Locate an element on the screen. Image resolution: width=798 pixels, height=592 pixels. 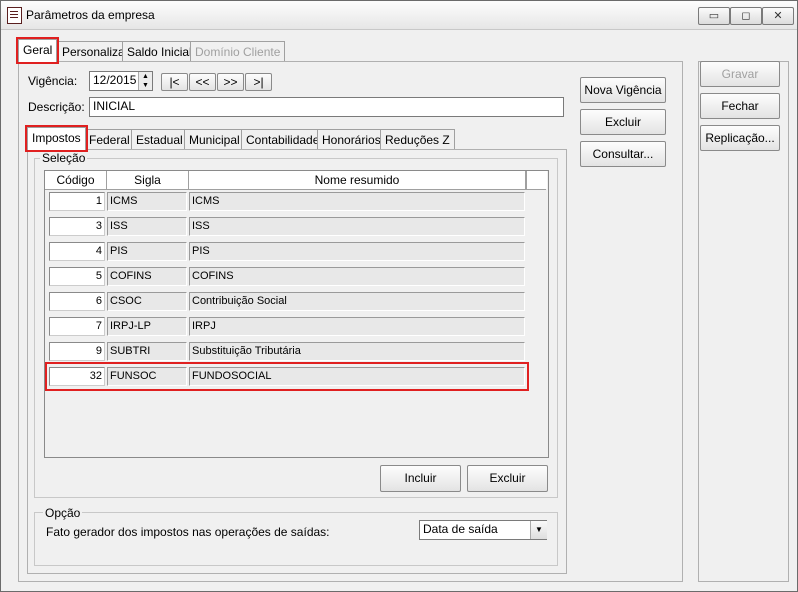
cell-sigla: PIS is located at coordinates (147, 251).